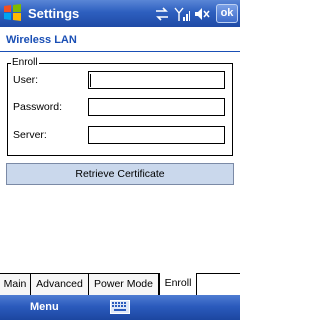 Image resolution: width=320 pixels, height=320 pixels. I want to click on tab-enroll: Enroll, so click(178, 284).